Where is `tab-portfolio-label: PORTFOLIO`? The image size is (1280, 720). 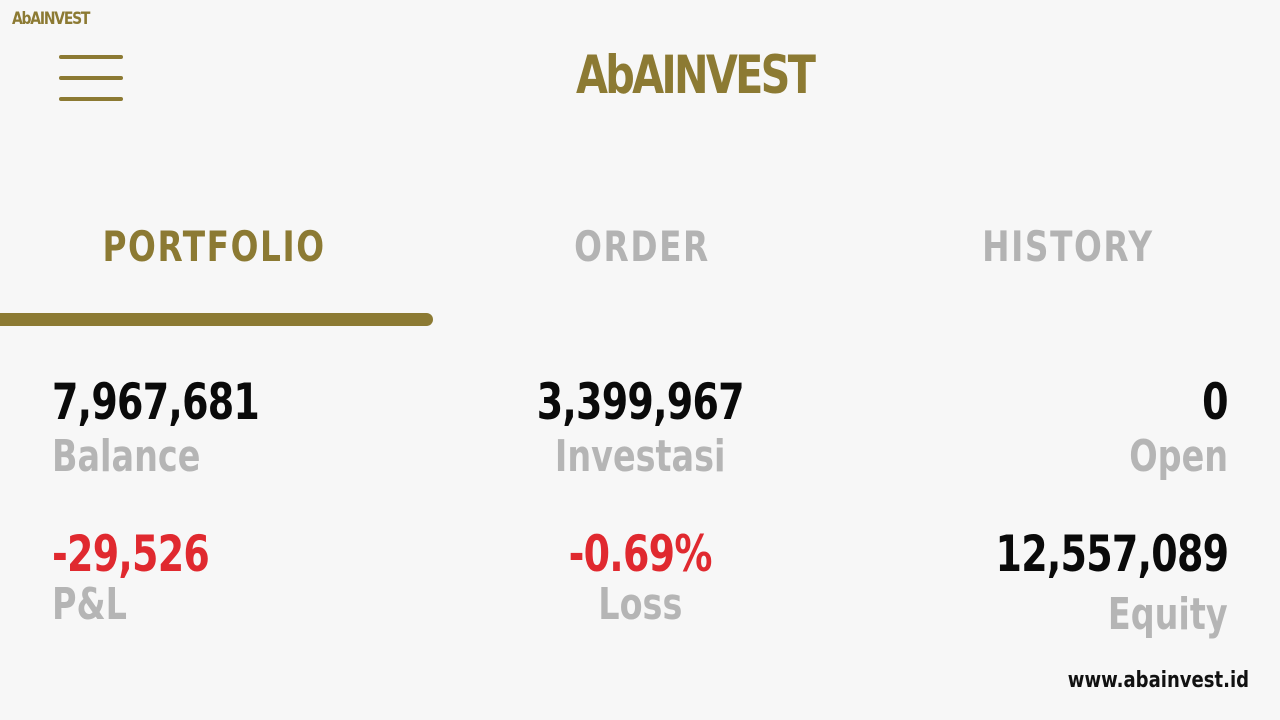
tab-portfolio-label: PORTFOLIO is located at coordinates (214, 246).